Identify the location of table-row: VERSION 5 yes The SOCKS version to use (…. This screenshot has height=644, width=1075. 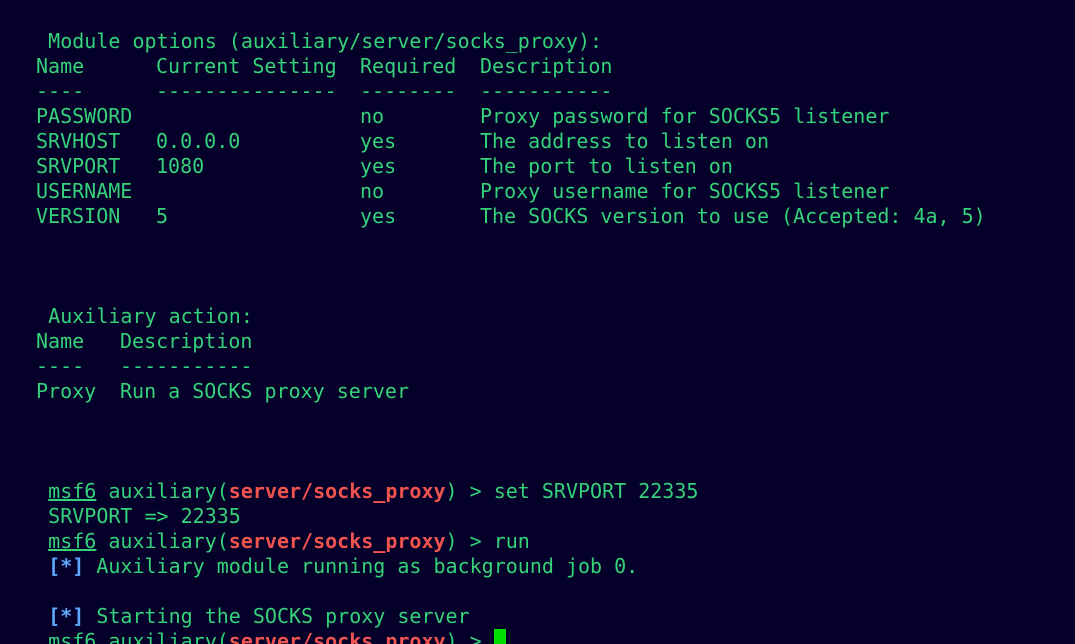
(537, 216).